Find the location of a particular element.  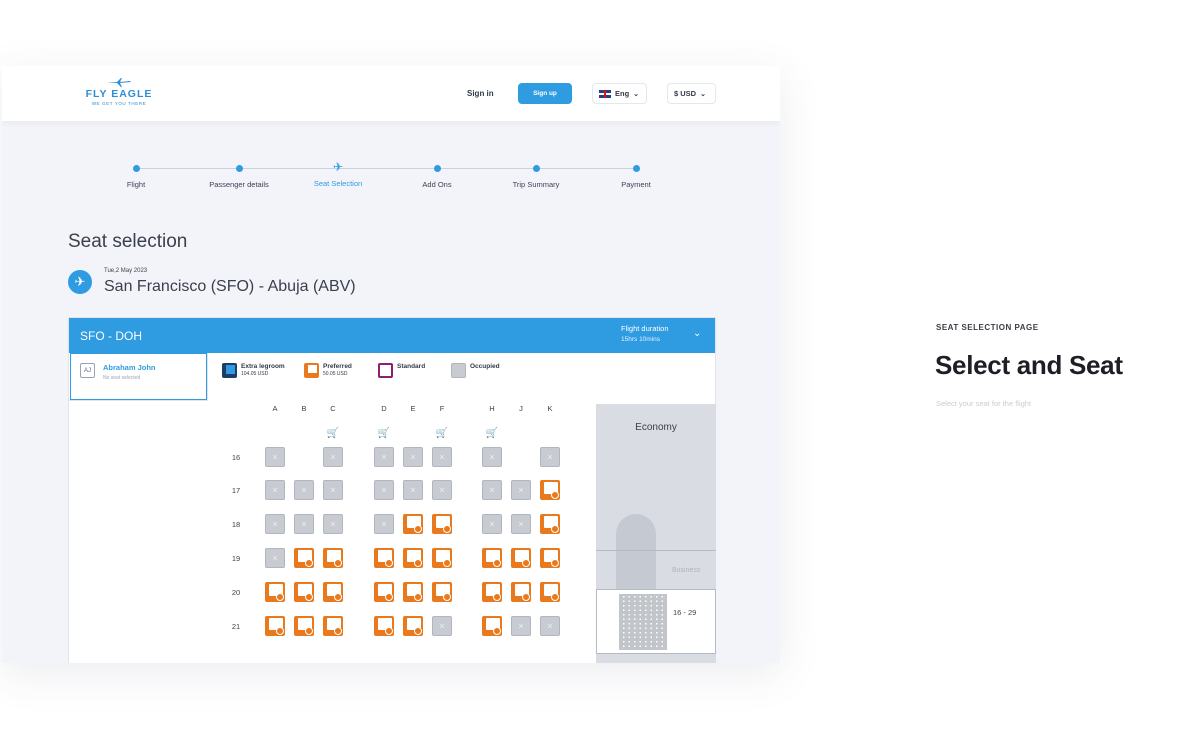

language-dropdown: Eng ⌄ is located at coordinates (619, 93).